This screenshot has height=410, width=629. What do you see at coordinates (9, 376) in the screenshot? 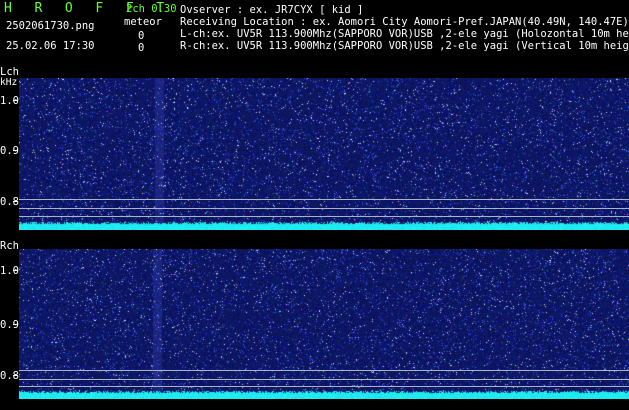
I see `rch-ytick-label: 0.8` at bounding box center [9, 376].